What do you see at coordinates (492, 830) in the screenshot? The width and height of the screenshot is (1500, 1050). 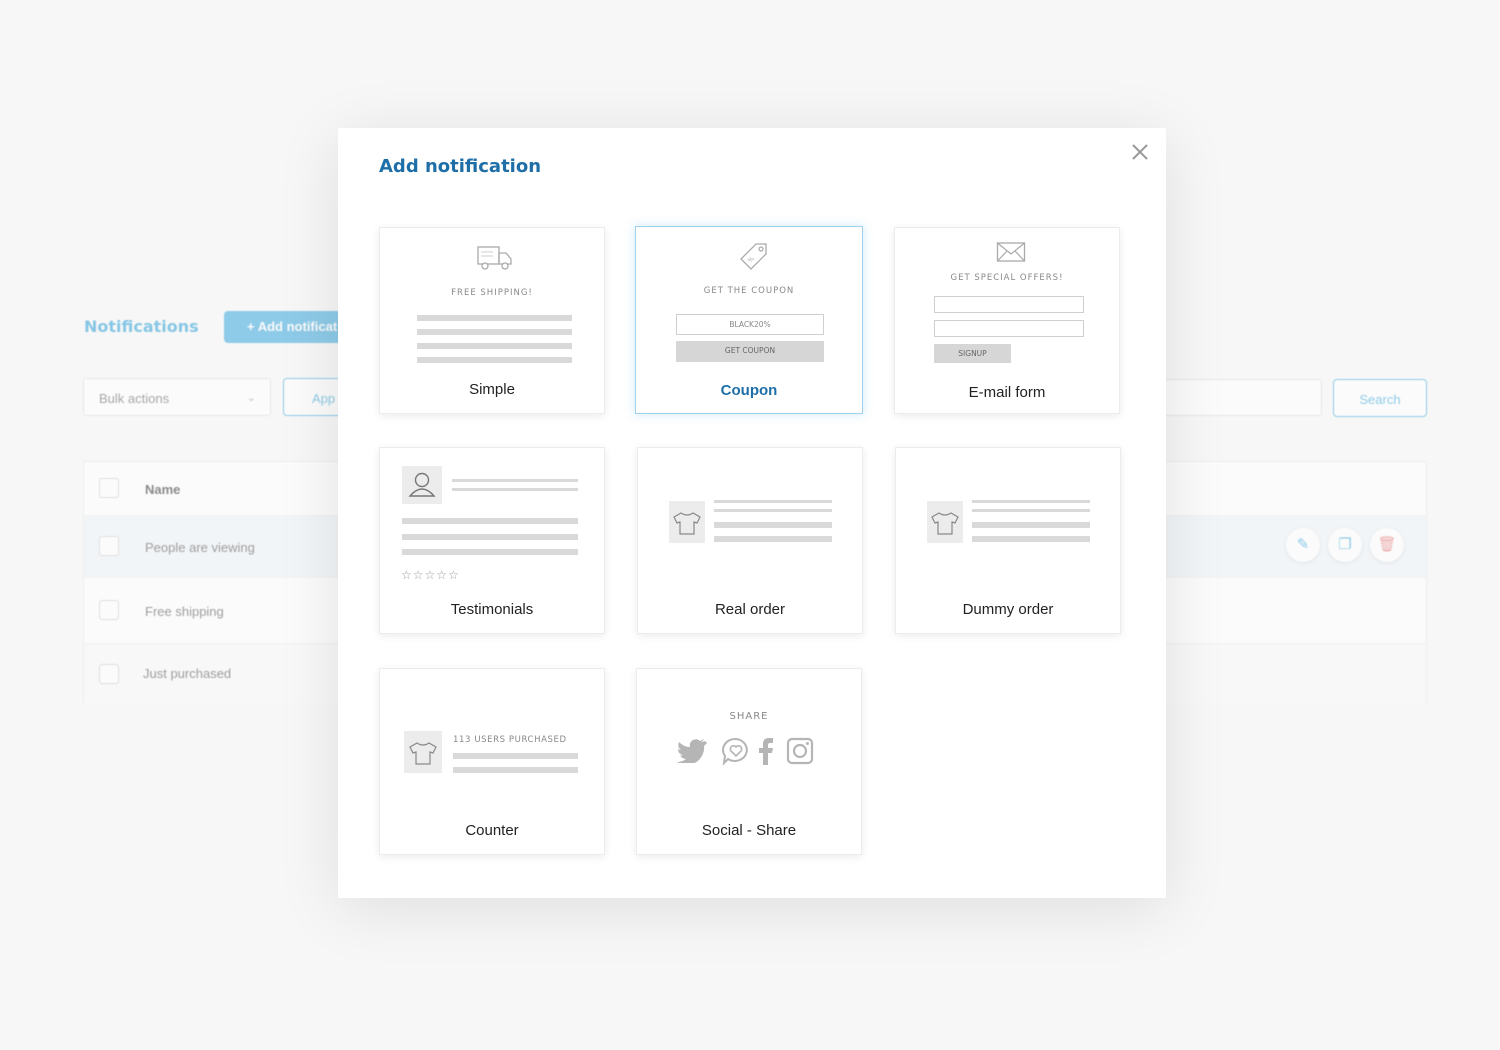 I see `card-label: Counter` at bounding box center [492, 830].